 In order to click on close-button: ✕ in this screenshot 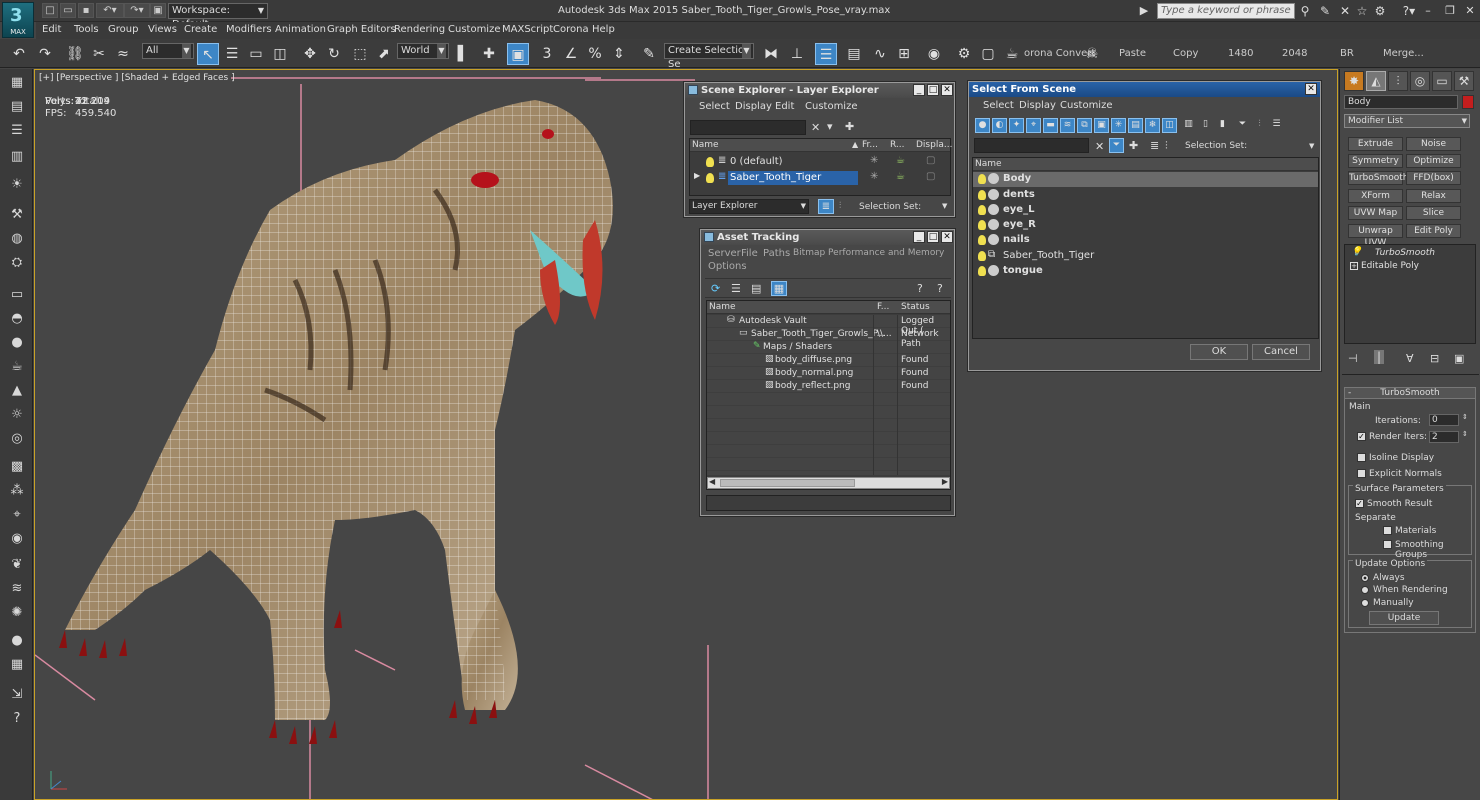, I will do `click(1311, 89)`.